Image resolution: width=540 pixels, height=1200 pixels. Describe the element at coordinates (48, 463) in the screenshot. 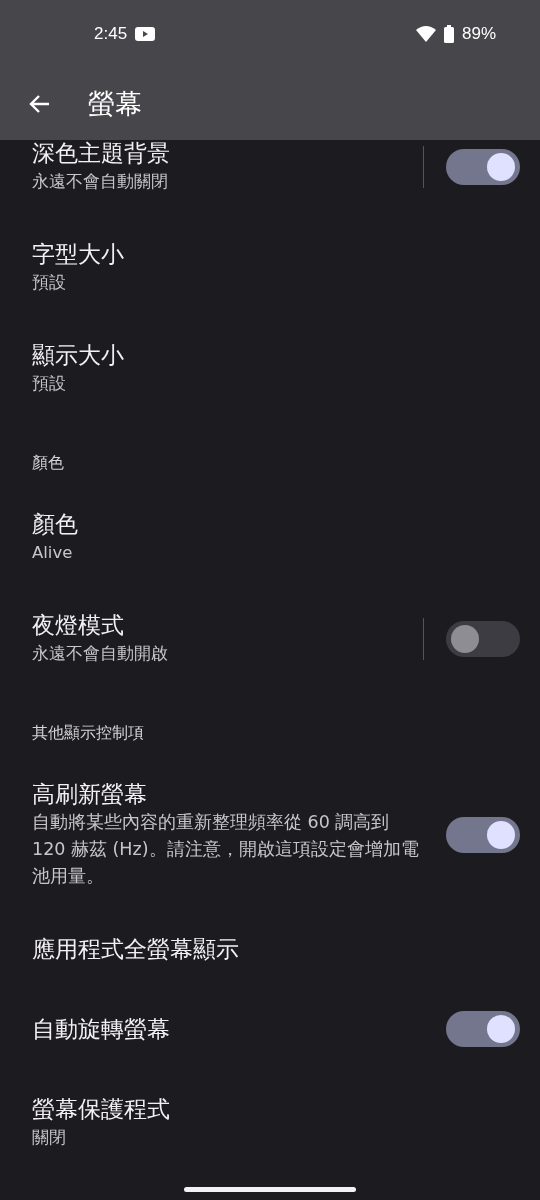

I see `section-header: 顏色` at that location.